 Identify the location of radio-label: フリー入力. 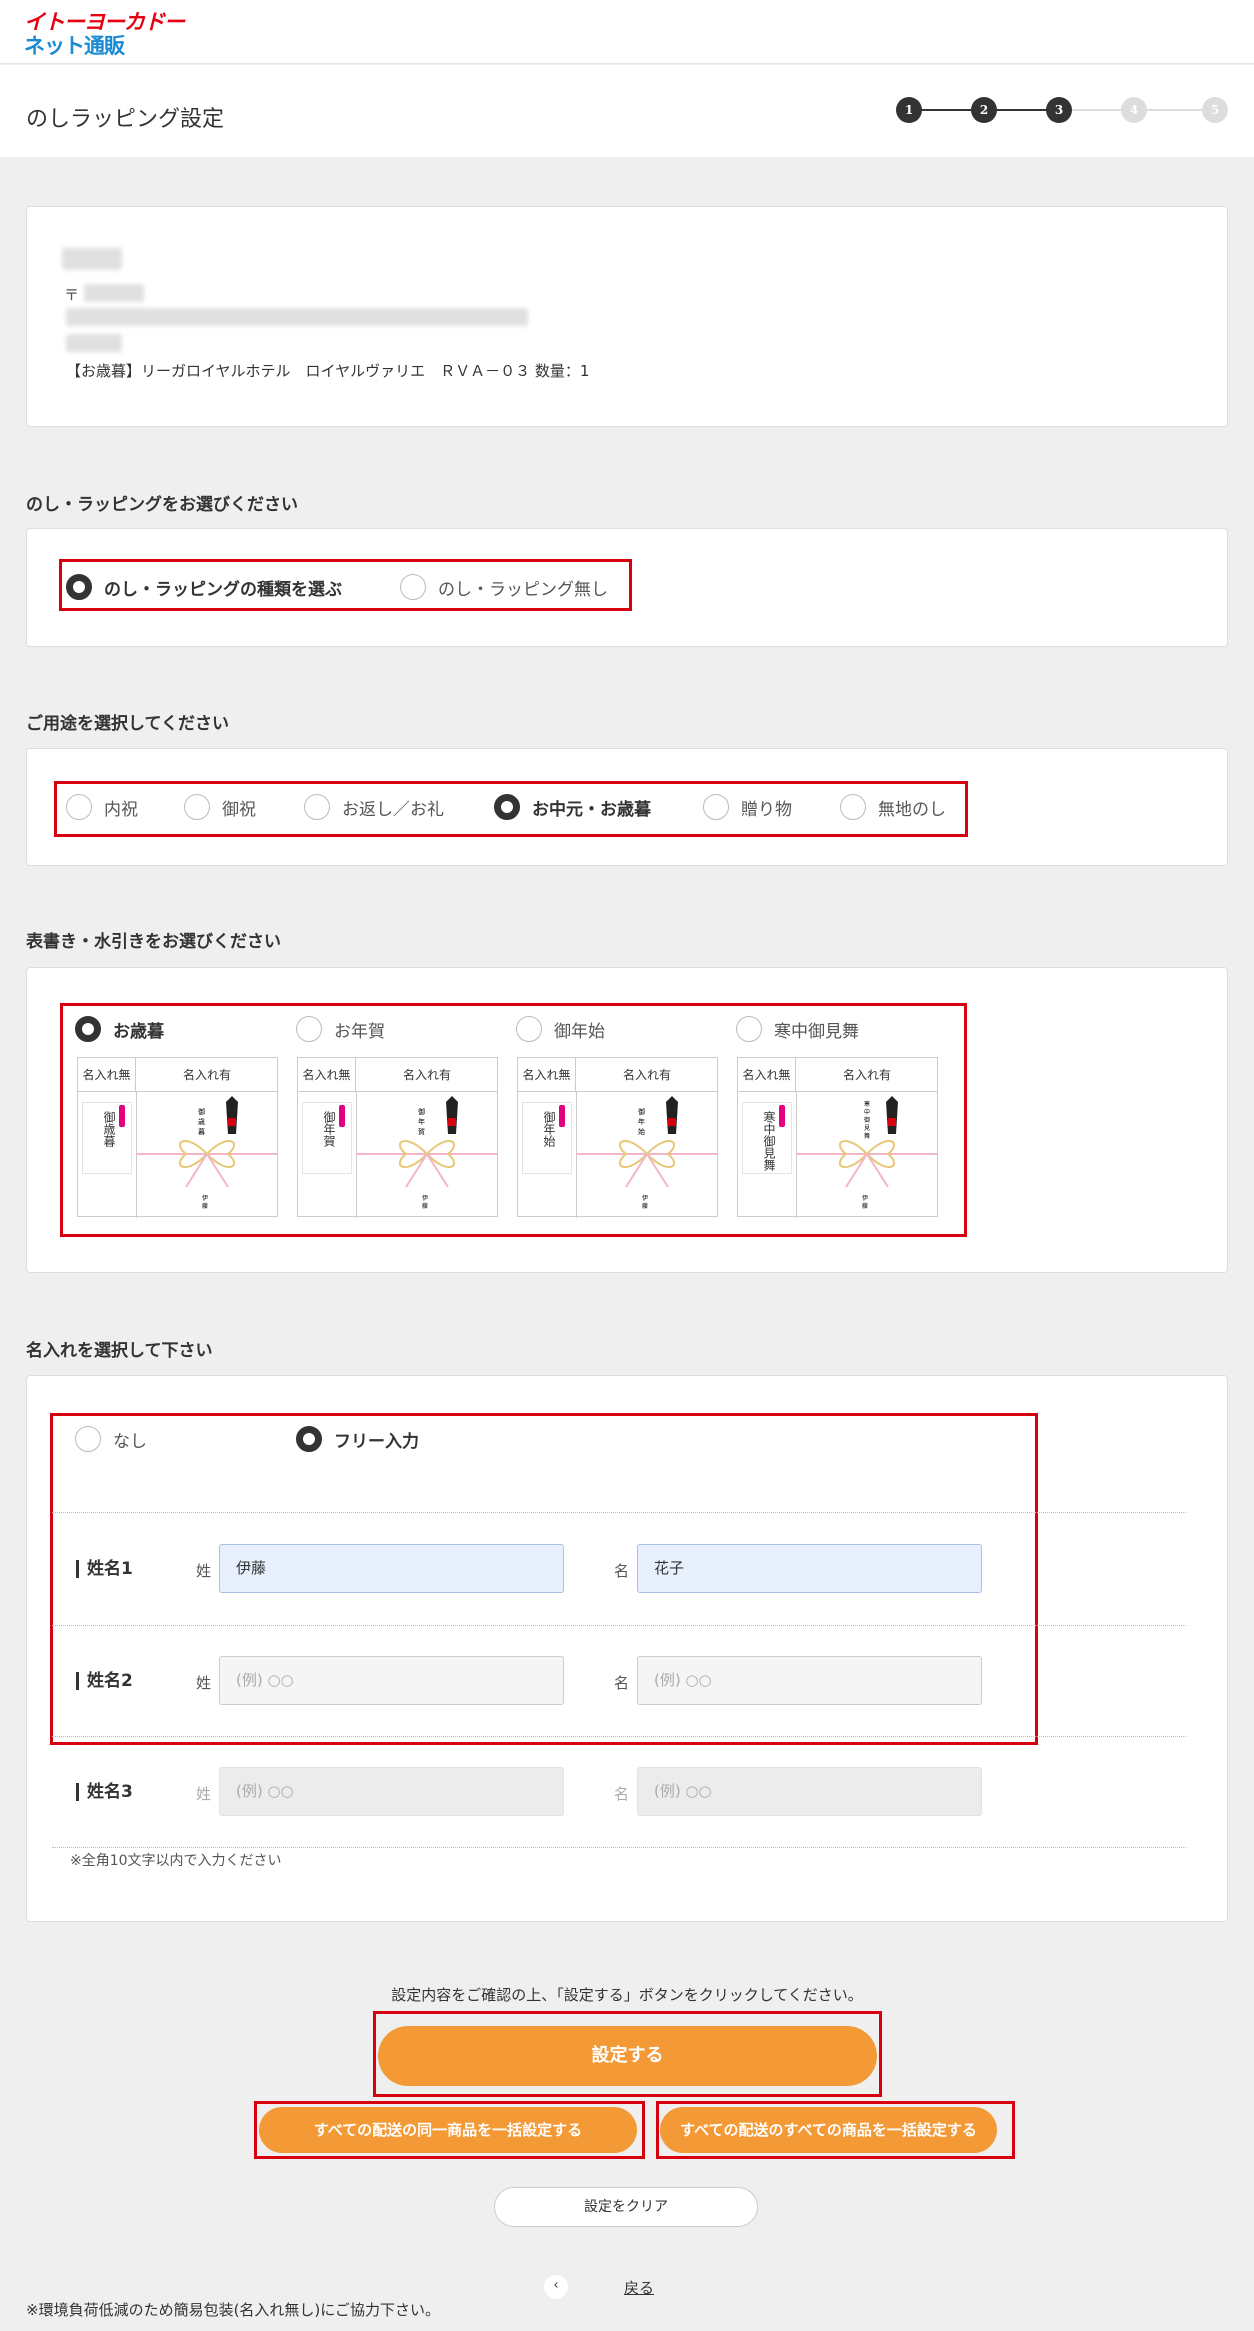
(376, 1441).